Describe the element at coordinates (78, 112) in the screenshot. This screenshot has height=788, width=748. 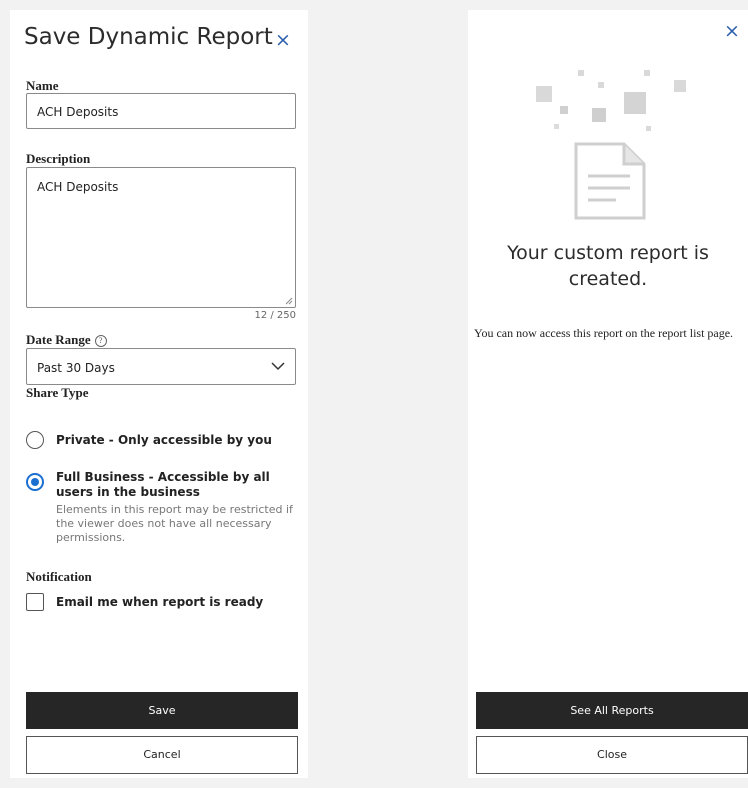
I see `name-value: ACH Deposits` at that location.